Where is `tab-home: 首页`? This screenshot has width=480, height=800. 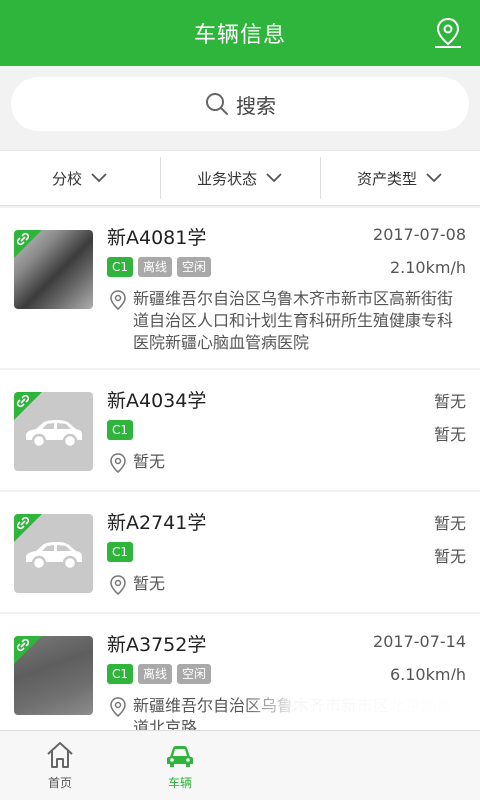
tab-home: 首页 is located at coordinates (60, 765).